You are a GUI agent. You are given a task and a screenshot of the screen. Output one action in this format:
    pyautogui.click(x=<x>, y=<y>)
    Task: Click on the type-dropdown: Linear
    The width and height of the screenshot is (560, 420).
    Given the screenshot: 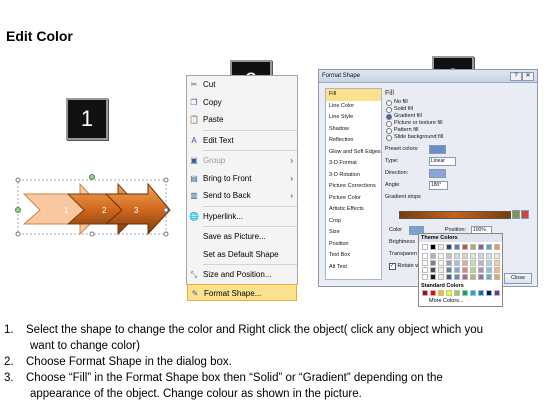 What is the action you would take?
    pyautogui.click(x=442, y=161)
    